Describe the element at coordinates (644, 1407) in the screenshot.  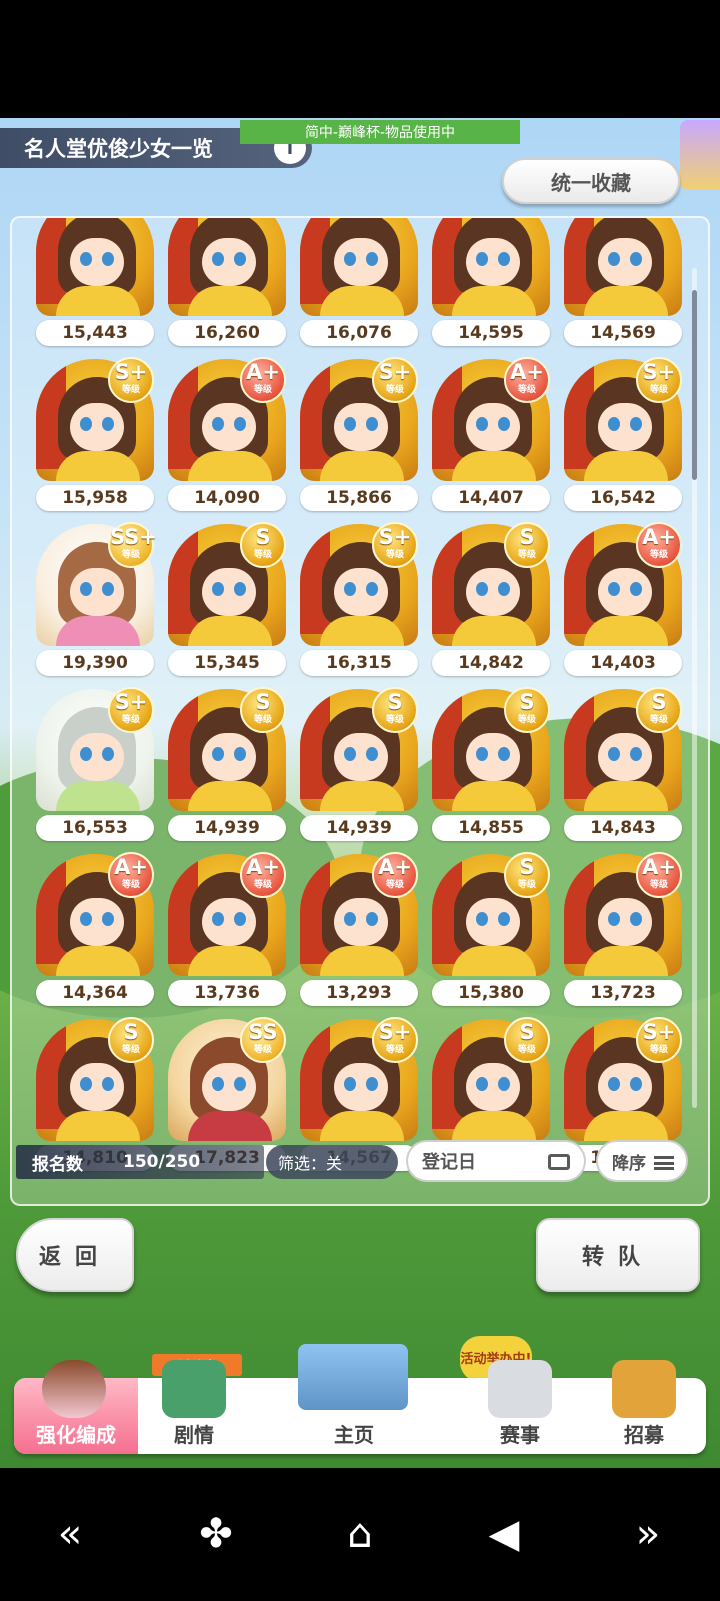
I see `tab-recruit: 招募` at that location.